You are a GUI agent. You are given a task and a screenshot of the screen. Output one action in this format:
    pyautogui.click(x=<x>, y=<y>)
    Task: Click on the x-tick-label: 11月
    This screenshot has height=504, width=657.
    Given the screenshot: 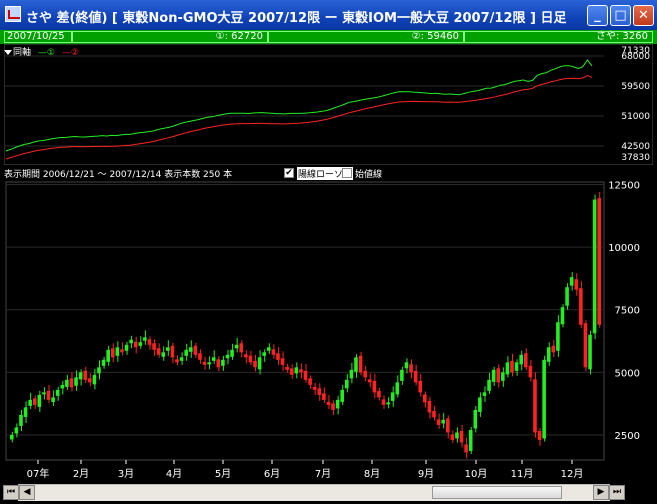 What is the action you would take?
    pyautogui.click(x=522, y=474)
    